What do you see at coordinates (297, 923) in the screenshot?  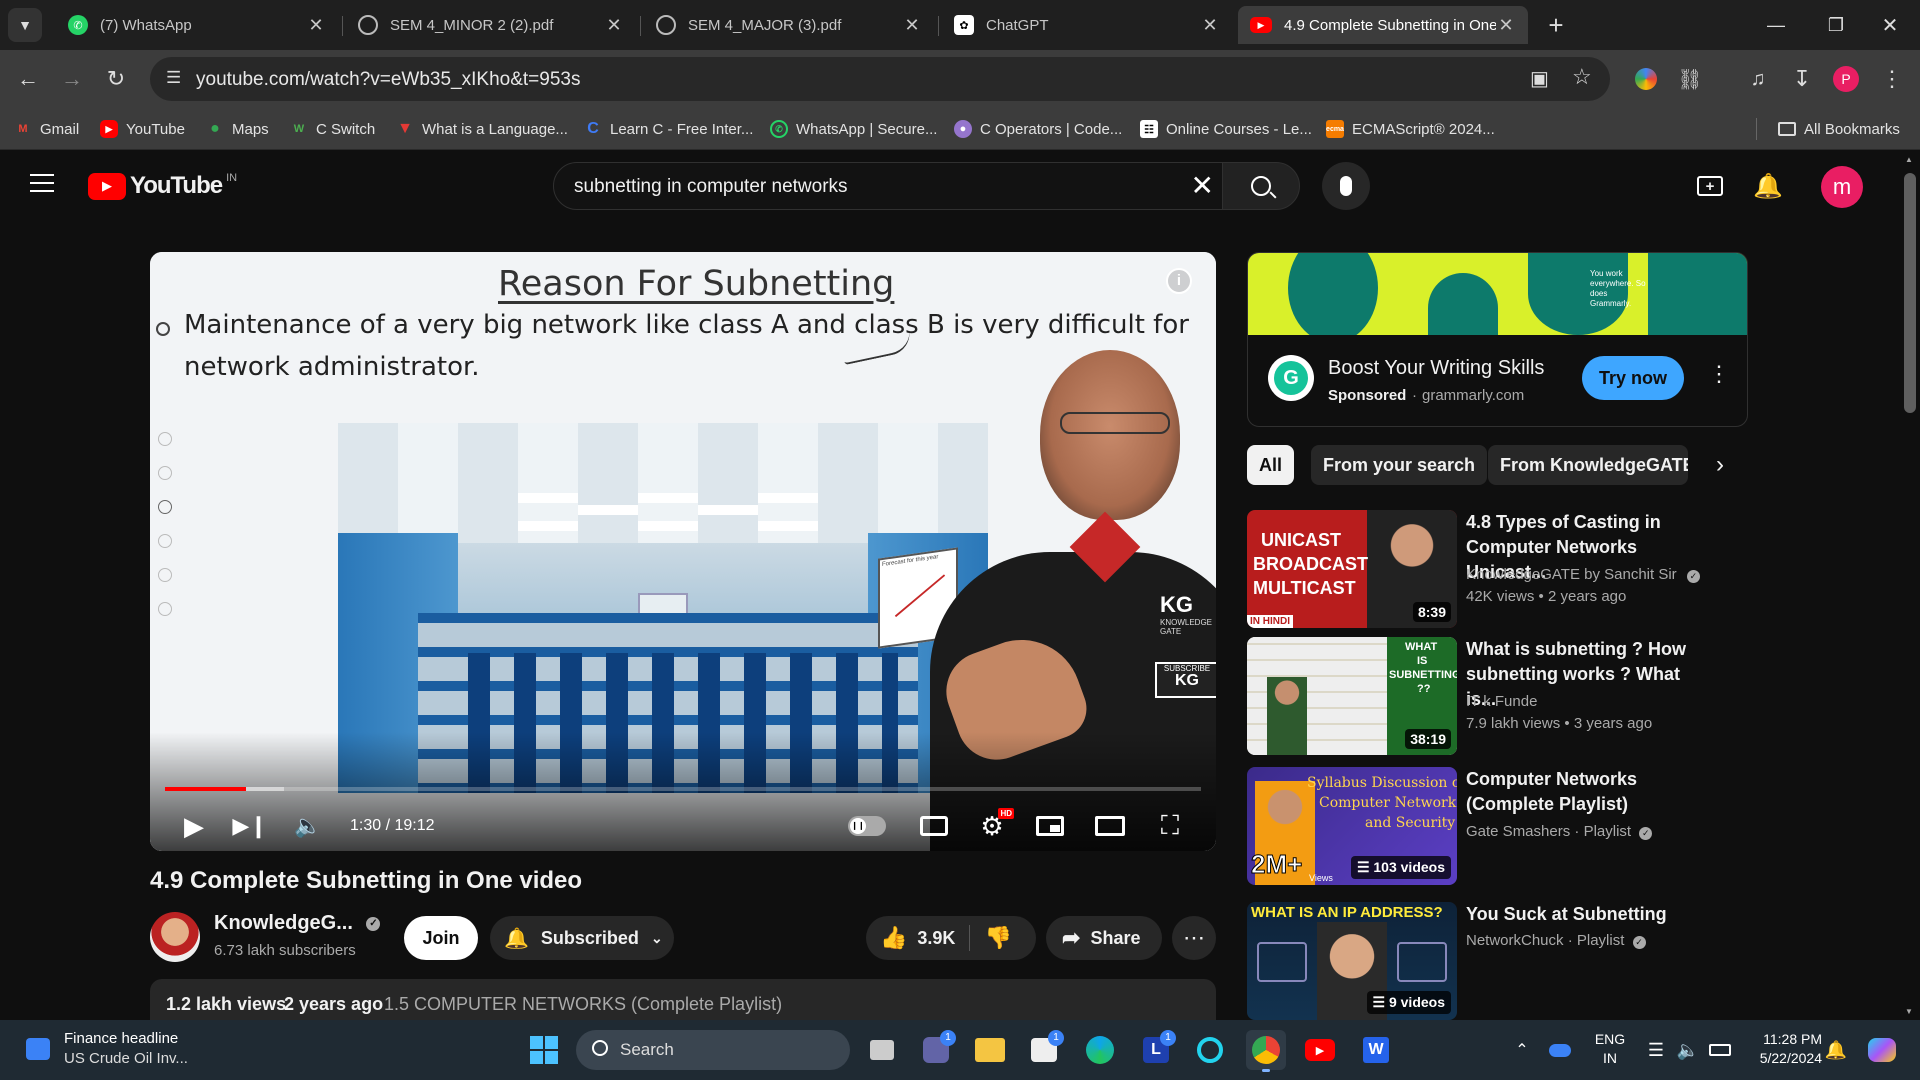 I see `channel-name: KnowledgeG... ✓` at bounding box center [297, 923].